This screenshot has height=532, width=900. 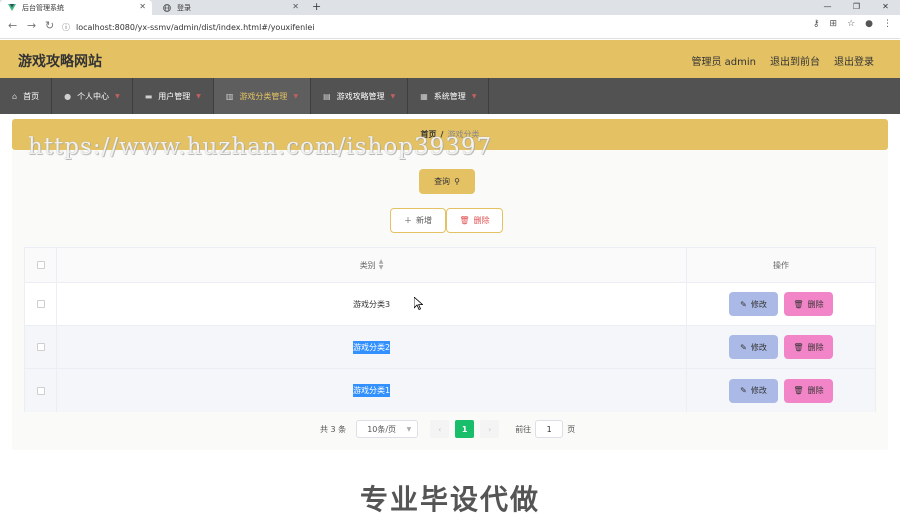 I want to click on column-header-actions: 操作, so click(x=781, y=265).